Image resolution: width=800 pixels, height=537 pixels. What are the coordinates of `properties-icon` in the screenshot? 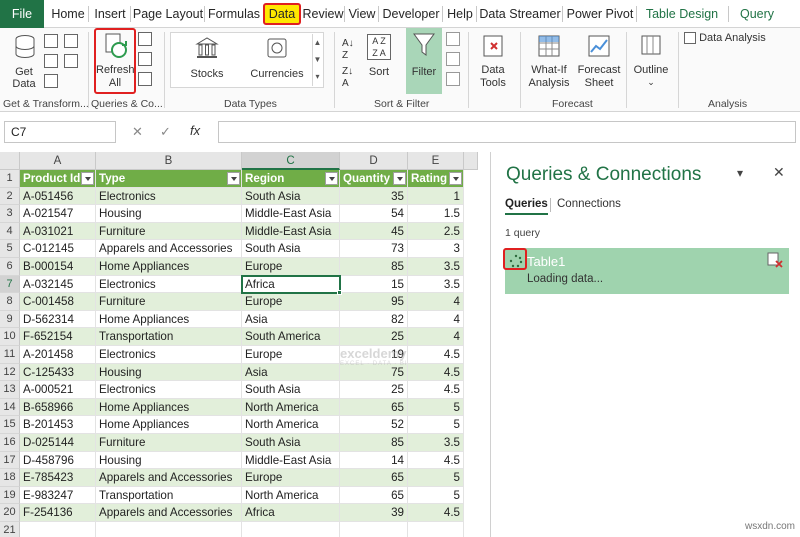 It's located at (145, 59).